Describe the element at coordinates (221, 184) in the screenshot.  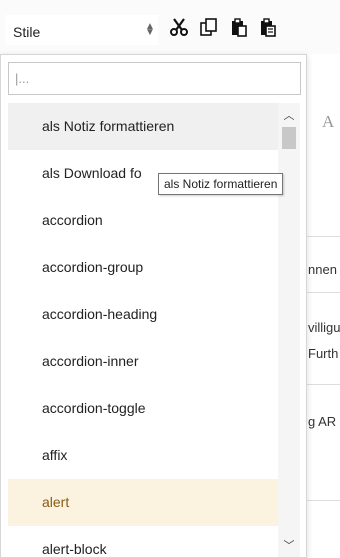
I see `tooltip: als Notiz formattieren` at that location.